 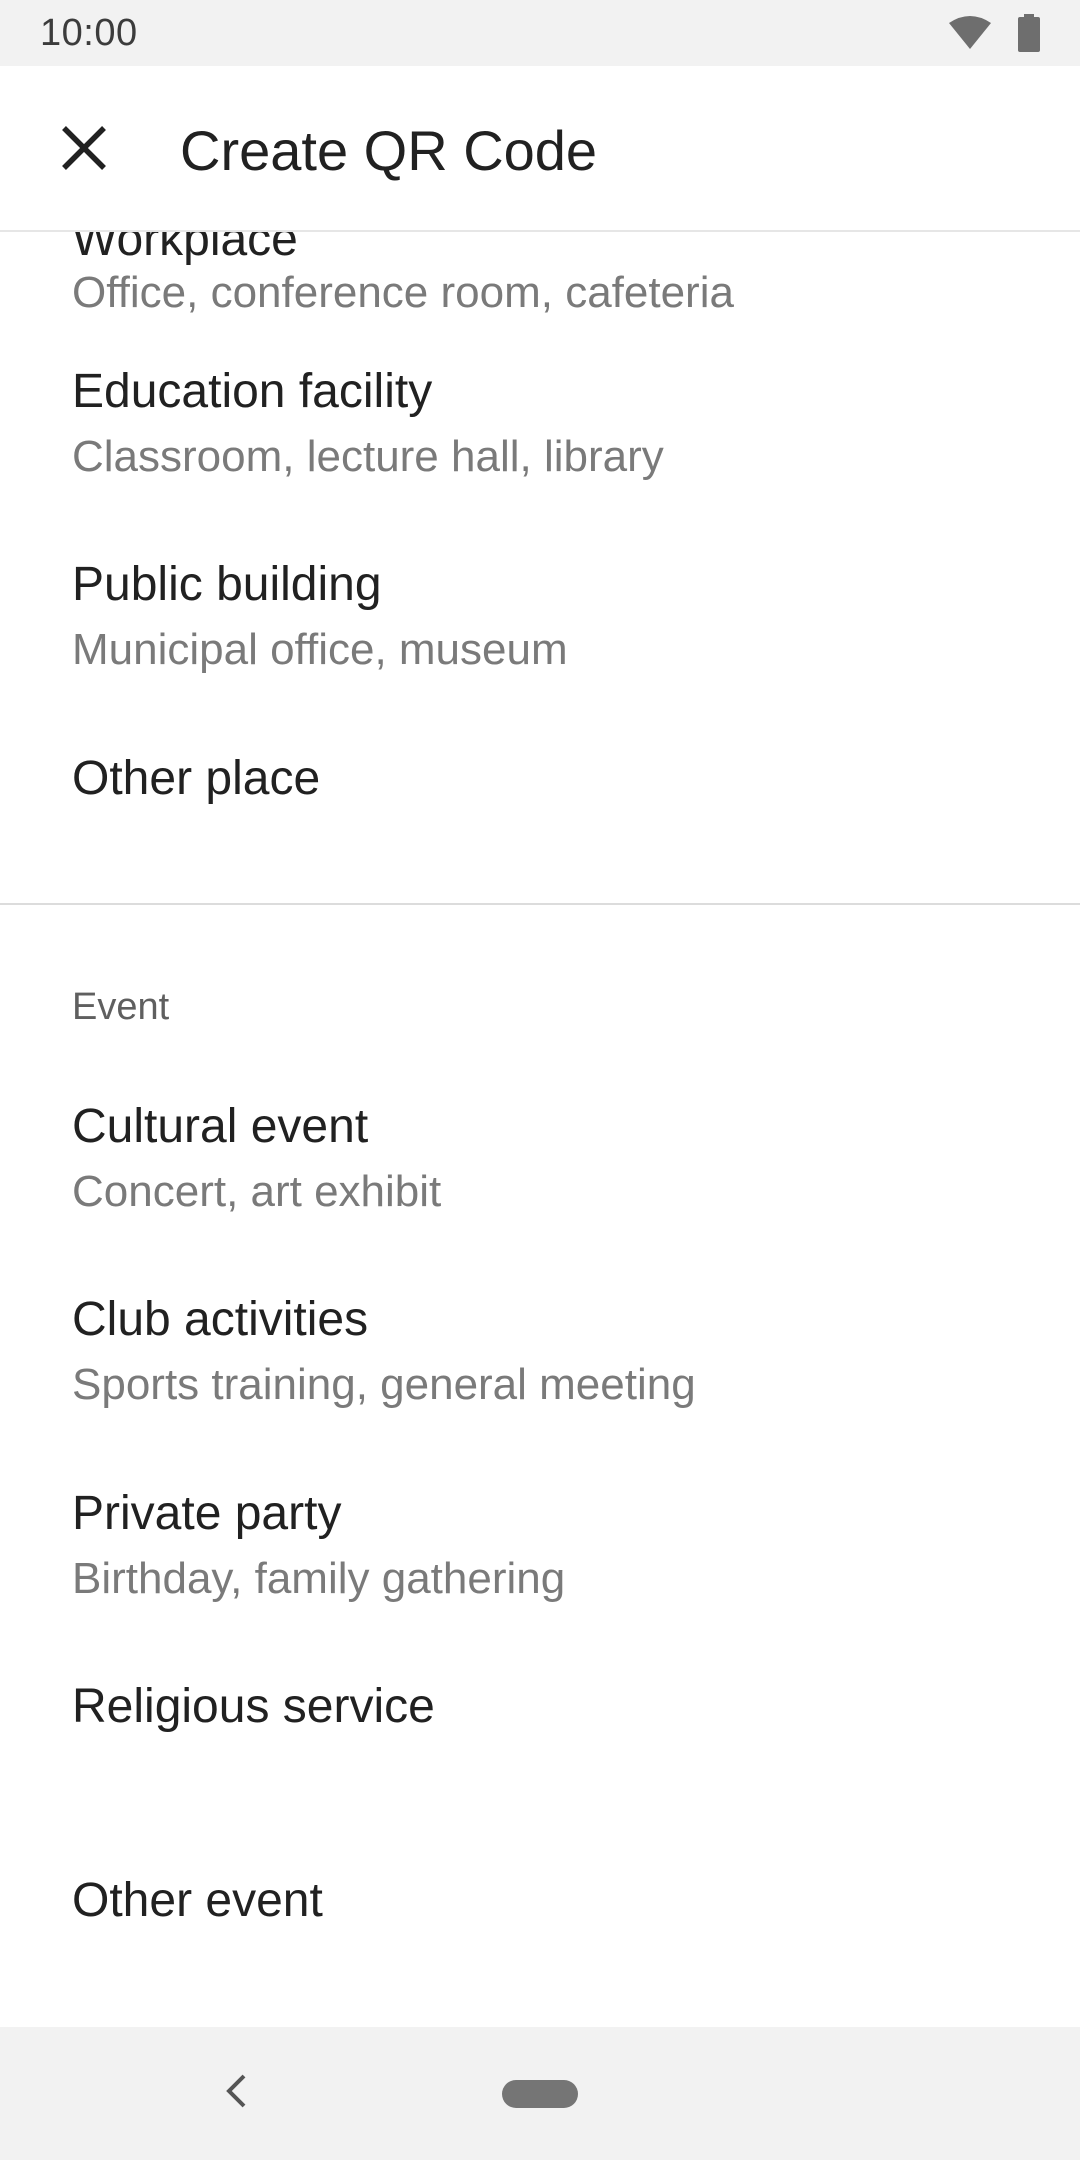 I want to click on section-header-event: Event, so click(x=121, y=1007).